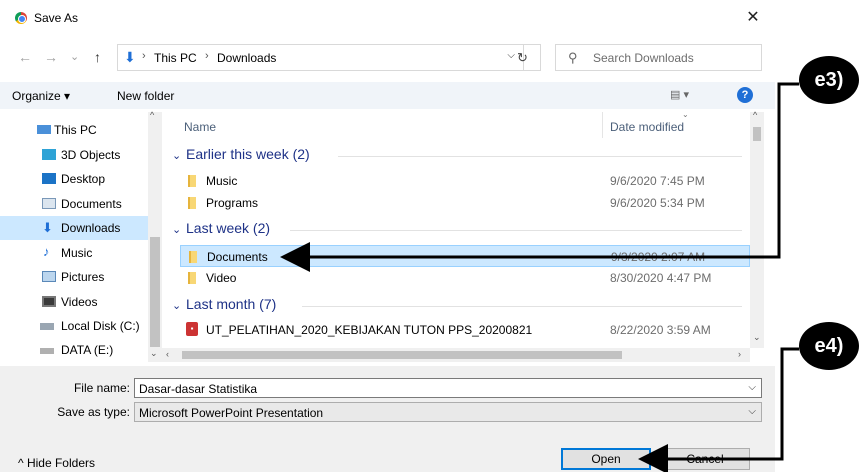 This screenshot has width=860, height=472. What do you see at coordinates (56, 463) in the screenshot?
I see `hide-folders-button: ^ Hide Folders` at bounding box center [56, 463].